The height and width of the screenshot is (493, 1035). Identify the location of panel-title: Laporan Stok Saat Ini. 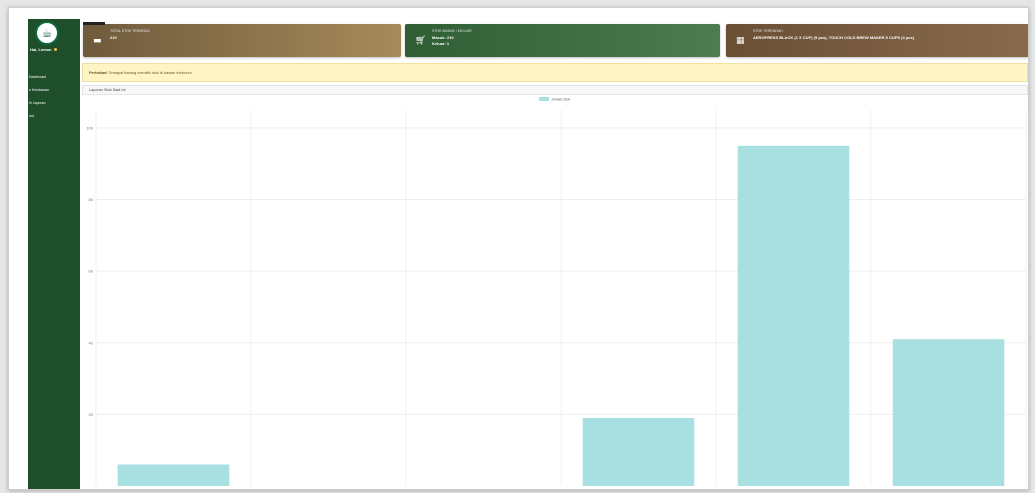
(555, 90).